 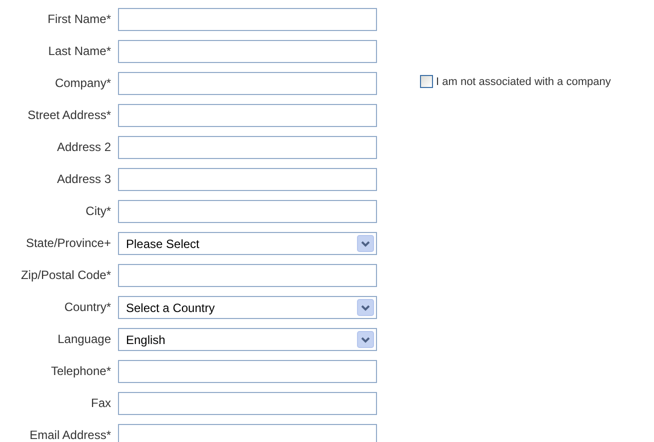 What do you see at coordinates (100, 402) in the screenshot?
I see `field-label: Fax` at bounding box center [100, 402].